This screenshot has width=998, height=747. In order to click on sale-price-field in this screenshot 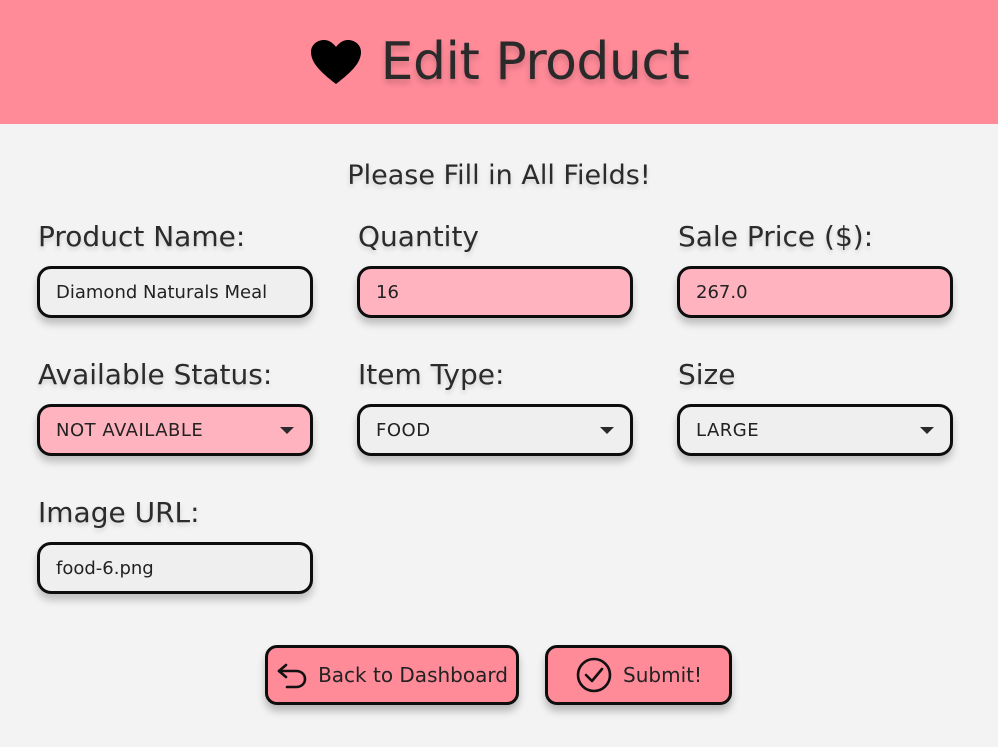, I will do `click(815, 292)`.